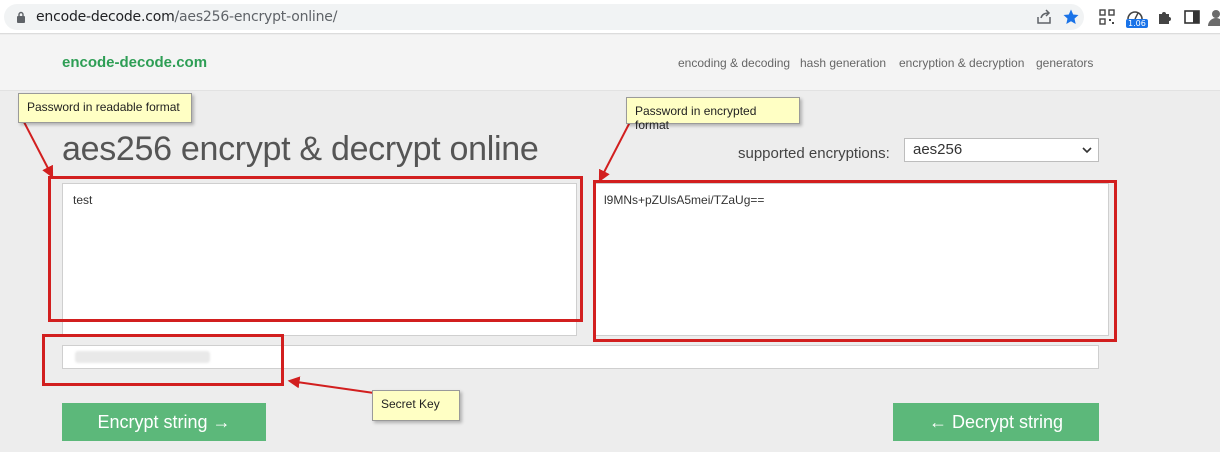 The image size is (1220, 452). Describe the element at coordinates (1107, 17) in the screenshot. I see `qr-icon` at that location.